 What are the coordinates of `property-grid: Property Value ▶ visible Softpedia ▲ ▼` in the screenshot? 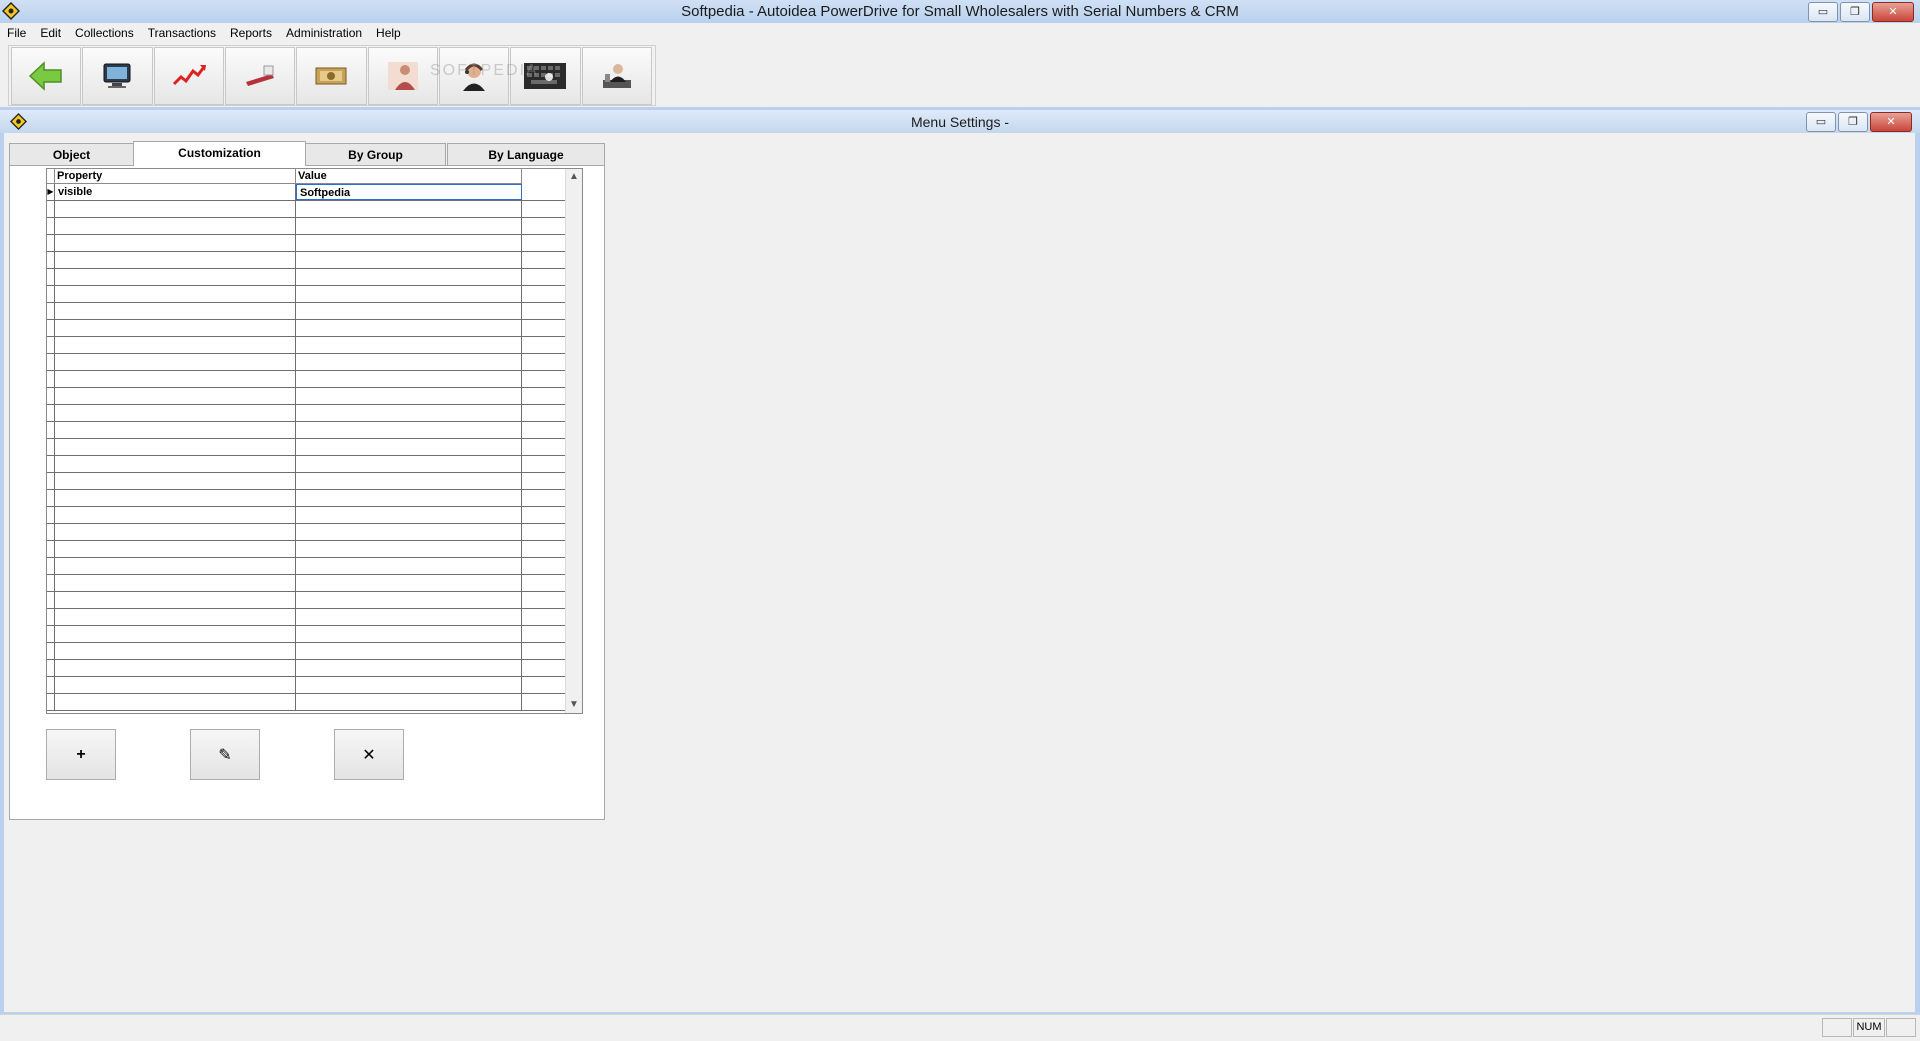 It's located at (314, 441).